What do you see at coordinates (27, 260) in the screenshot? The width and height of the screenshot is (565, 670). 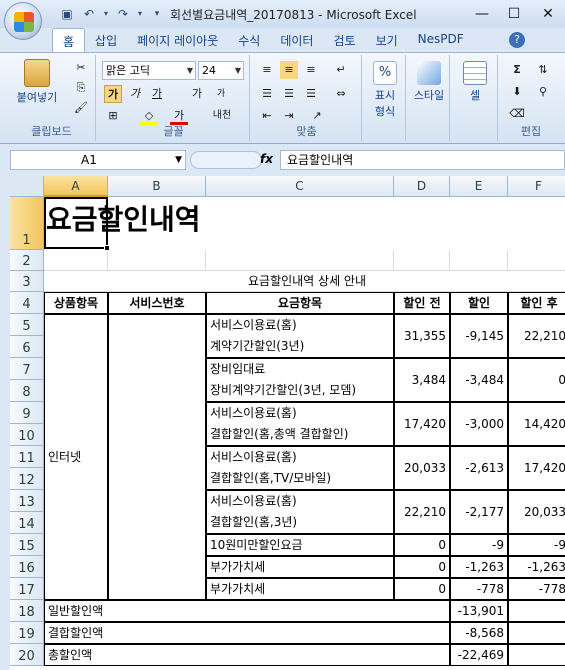 I see `row-header-2: 2` at bounding box center [27, 260].